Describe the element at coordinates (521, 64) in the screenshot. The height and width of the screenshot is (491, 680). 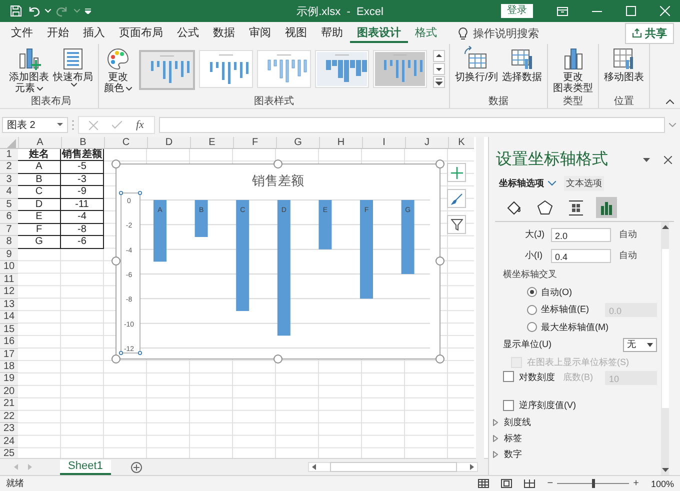
I see `ribbon-button: 选择数据` at that location.